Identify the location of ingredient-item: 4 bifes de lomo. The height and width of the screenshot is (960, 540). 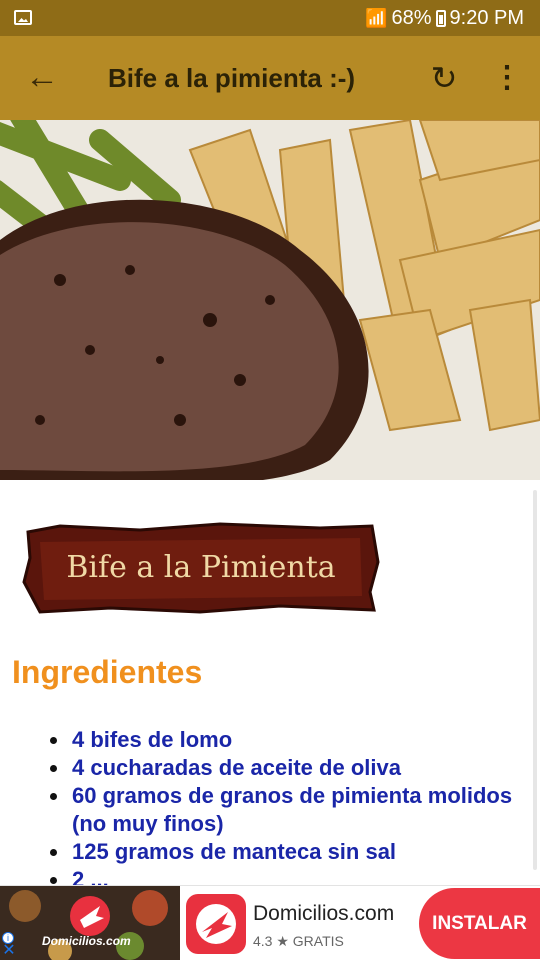
(288, 740).